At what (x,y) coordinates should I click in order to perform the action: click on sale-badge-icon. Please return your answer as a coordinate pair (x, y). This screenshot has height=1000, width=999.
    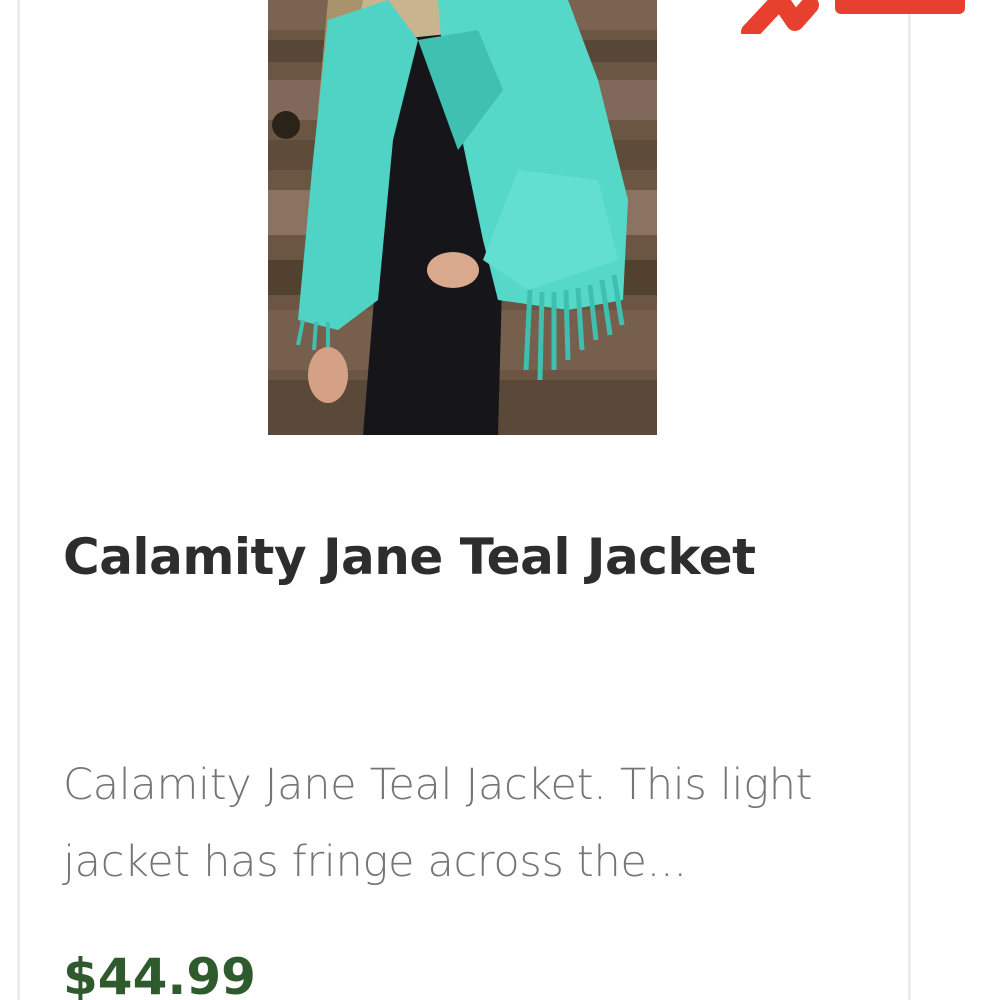
    Looking at the image, I should click on (860, 17).